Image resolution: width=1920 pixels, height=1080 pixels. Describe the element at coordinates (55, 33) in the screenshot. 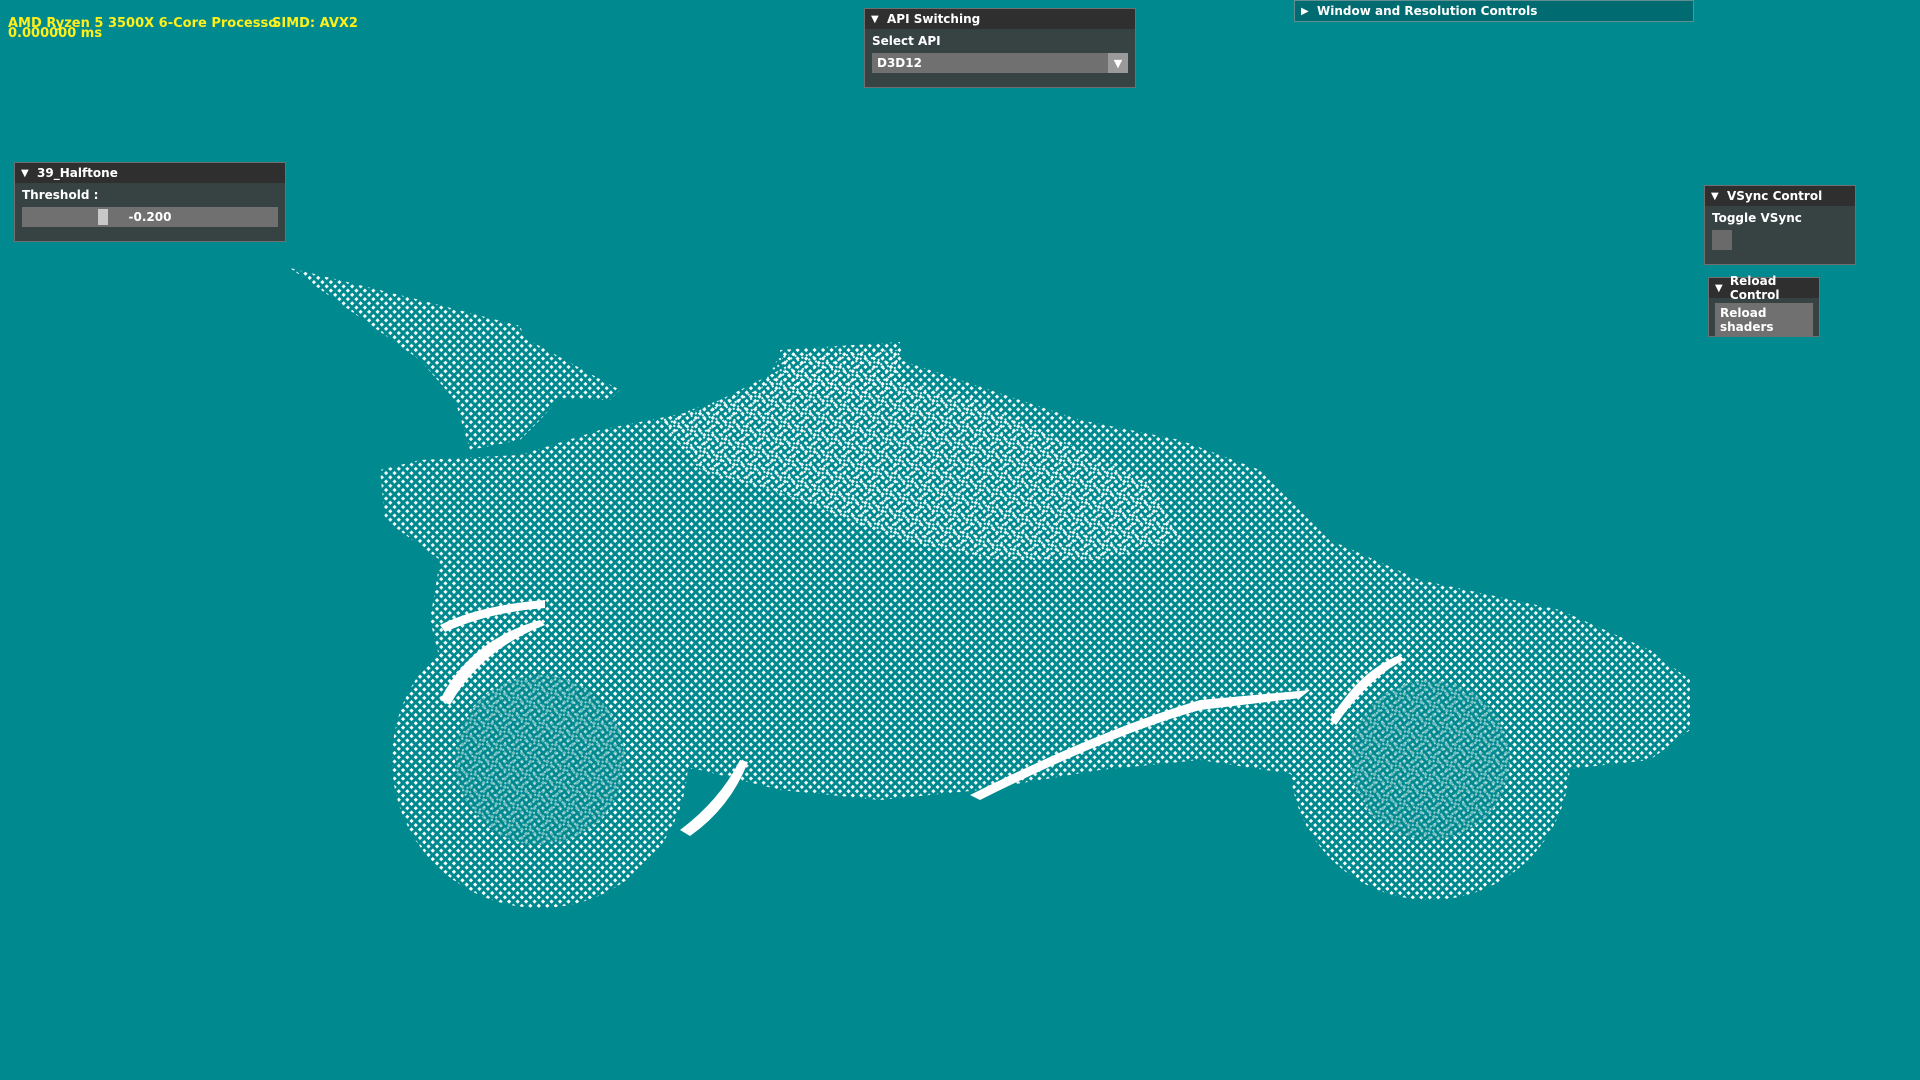

I see `frame-time: 0.000000 ms` at that location.